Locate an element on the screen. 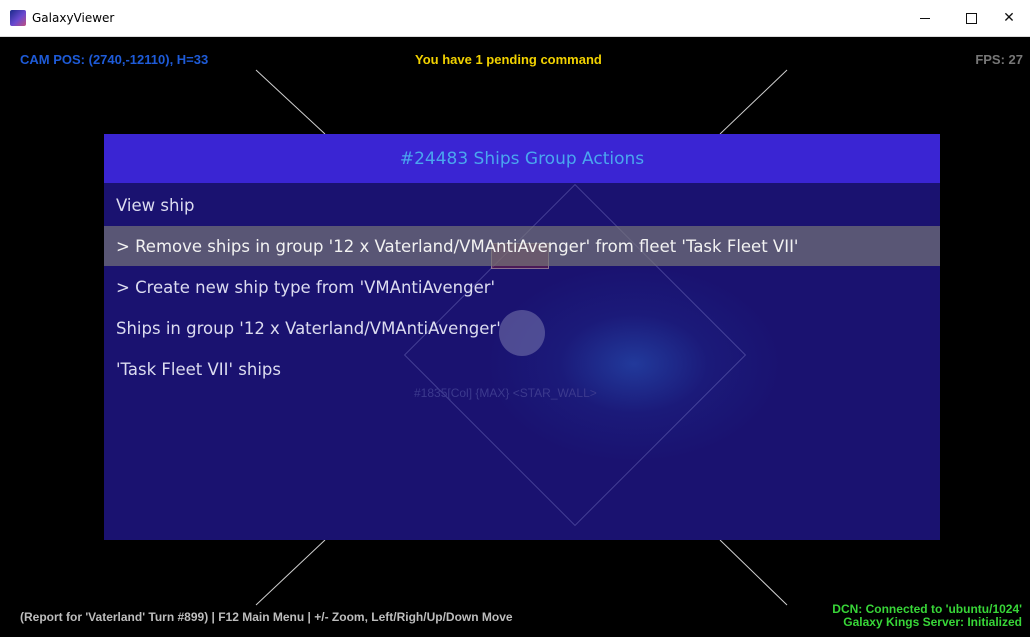 The image size is (1030, 637). title-bar: GalaxyViewer ✕ is located at coordinates (515, 18).